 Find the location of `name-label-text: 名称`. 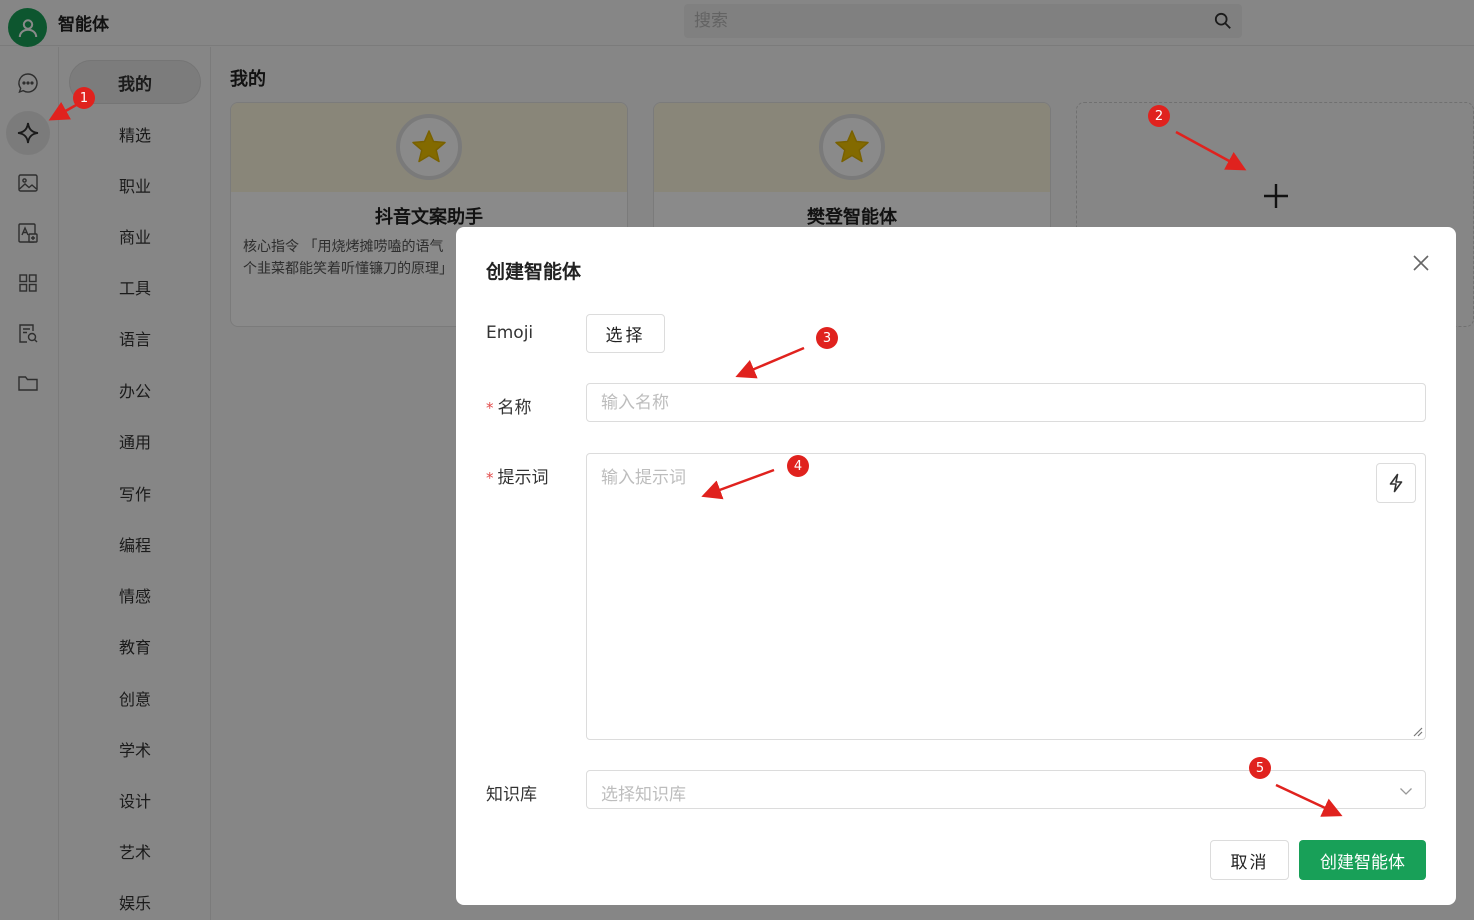

name-label-text: 名称 is located at coordinates (514, 408).